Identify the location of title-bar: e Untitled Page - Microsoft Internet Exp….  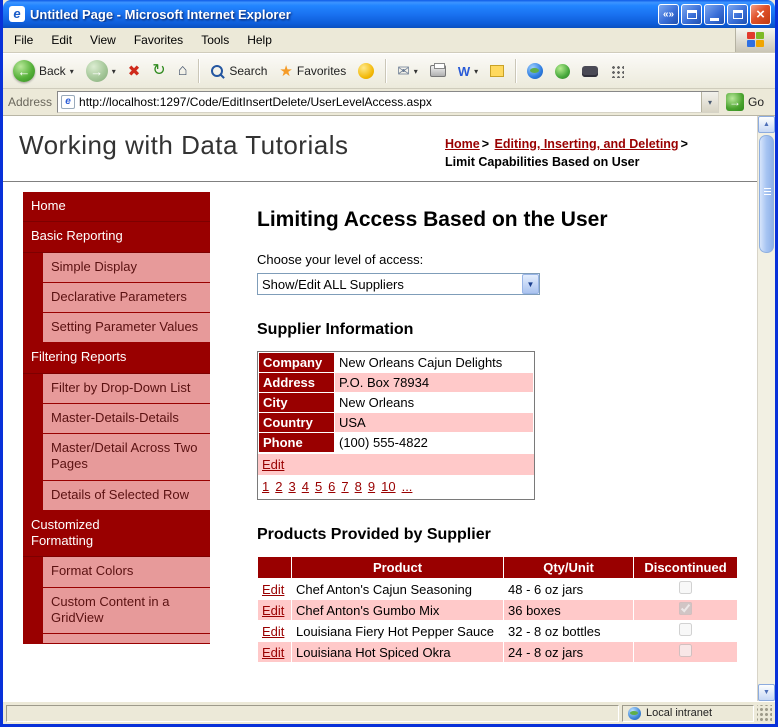
(389, 14).